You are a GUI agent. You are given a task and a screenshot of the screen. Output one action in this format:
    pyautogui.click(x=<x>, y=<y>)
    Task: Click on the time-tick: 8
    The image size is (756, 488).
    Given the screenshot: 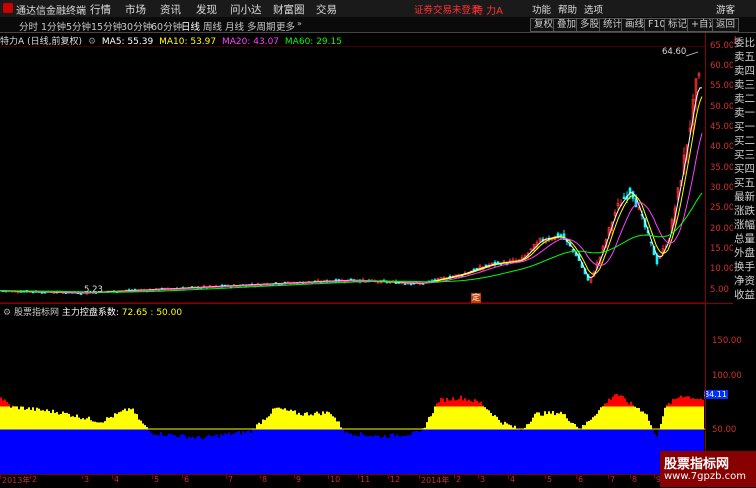 What is the action you would take?
    pyautogui.click(x=634, y=479)
    